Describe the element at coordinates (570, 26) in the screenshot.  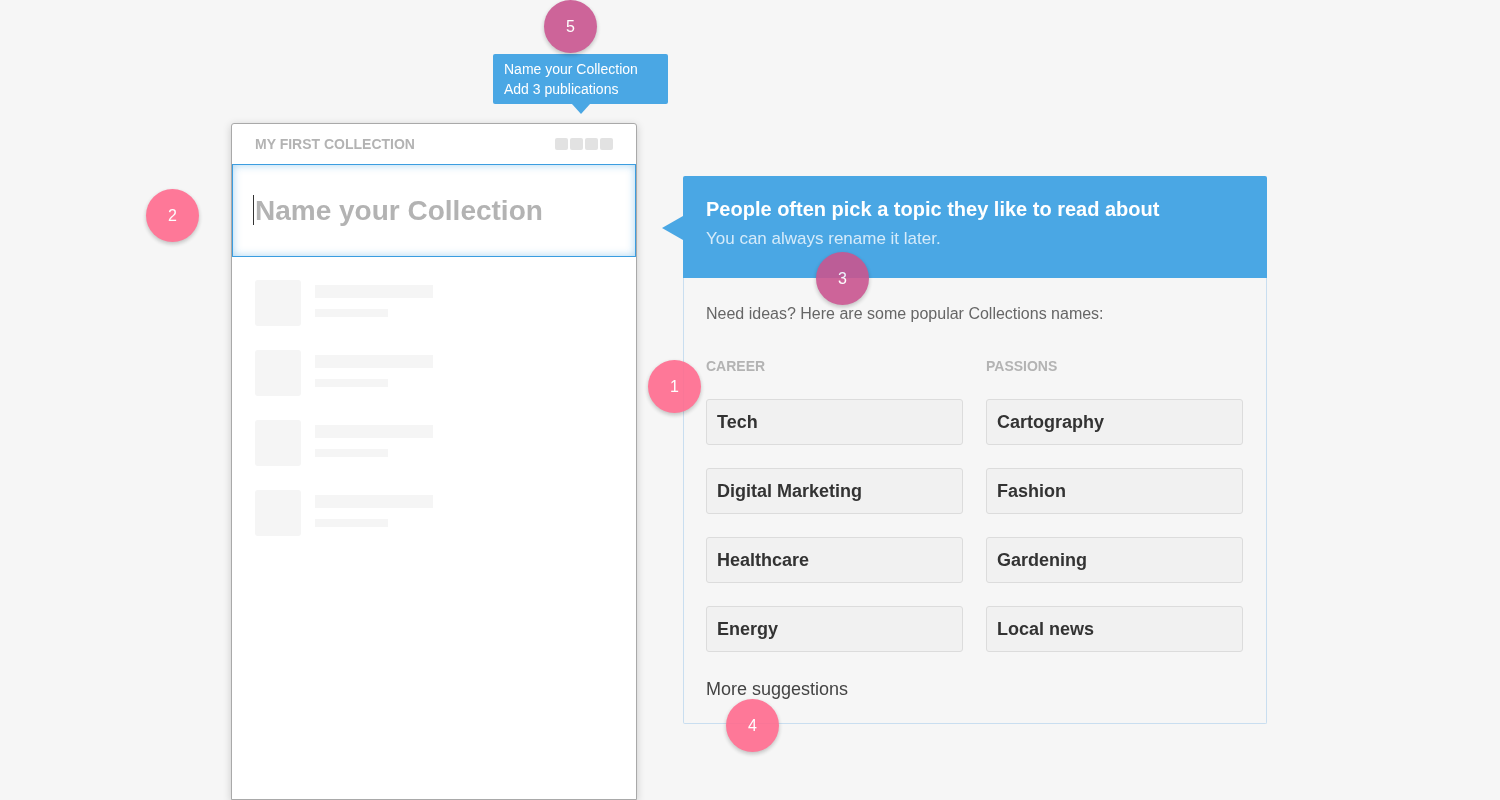
I see `annotation-marker: 5` at that location.